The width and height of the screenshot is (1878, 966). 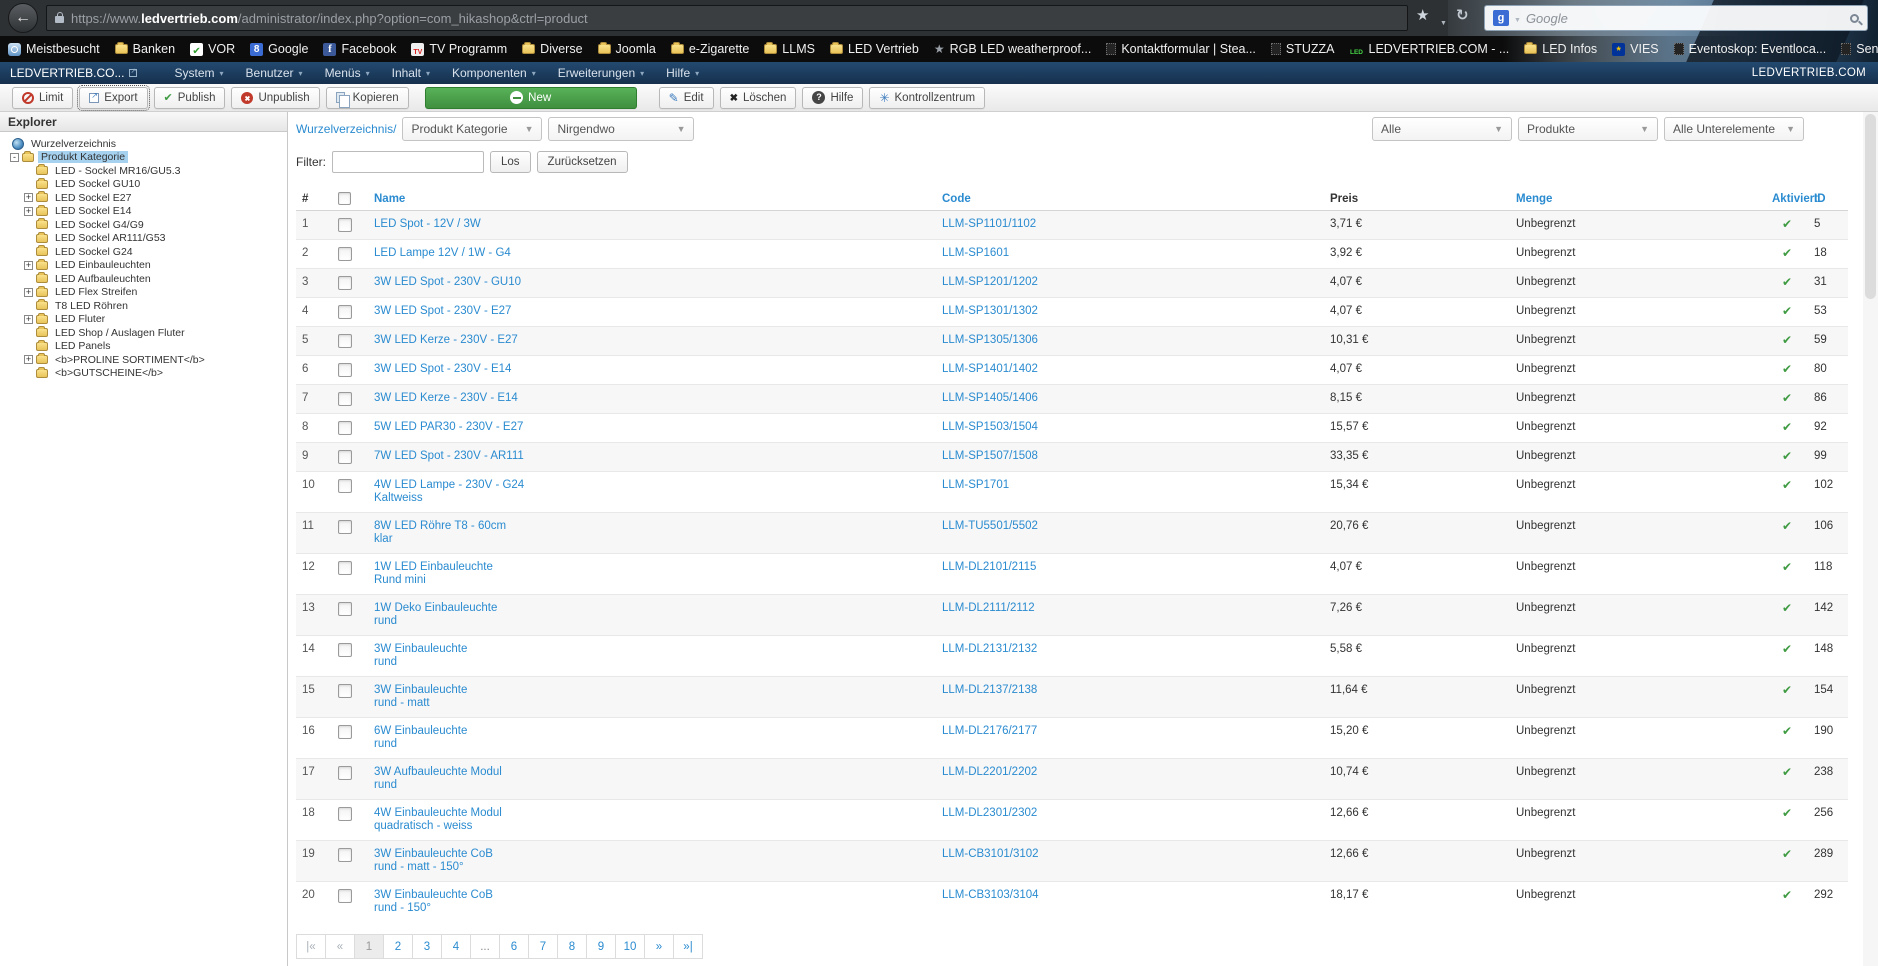 I want to click on bookmark-dropdown-icon, so click(x=1443, y=21).